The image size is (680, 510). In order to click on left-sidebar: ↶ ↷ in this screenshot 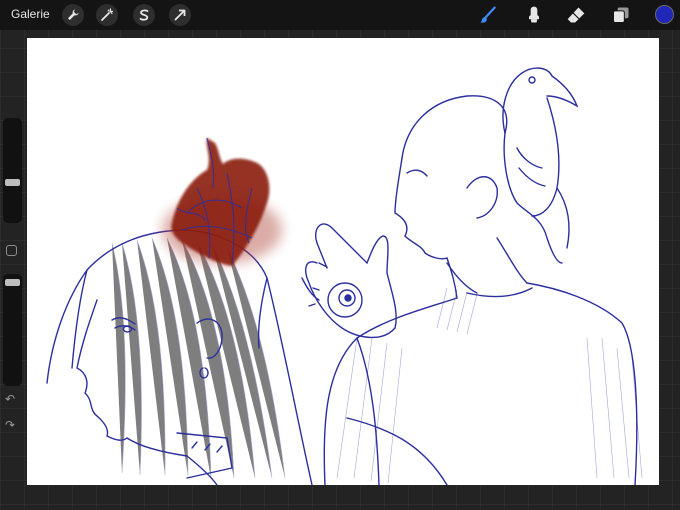, I will do `click(13, 270)`.